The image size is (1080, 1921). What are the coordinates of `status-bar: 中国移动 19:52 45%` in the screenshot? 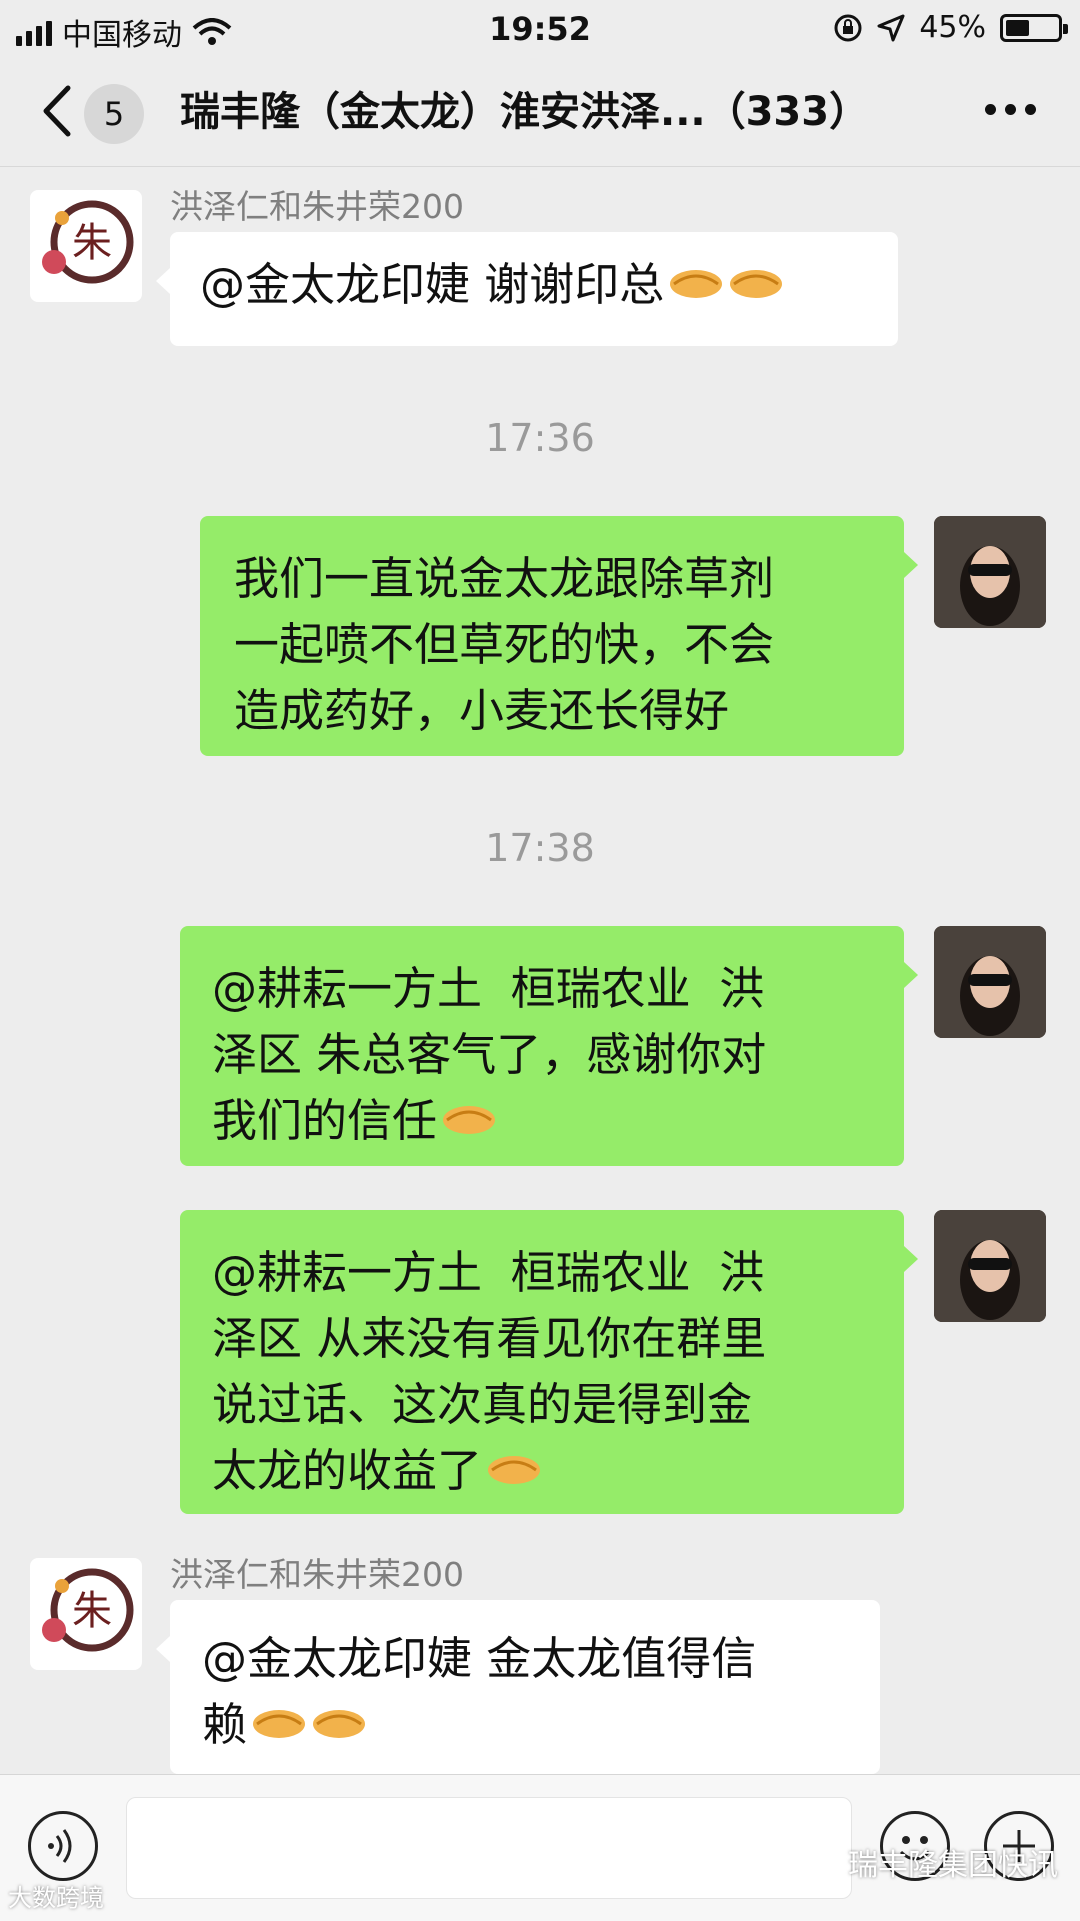 It's located at (540, 28).